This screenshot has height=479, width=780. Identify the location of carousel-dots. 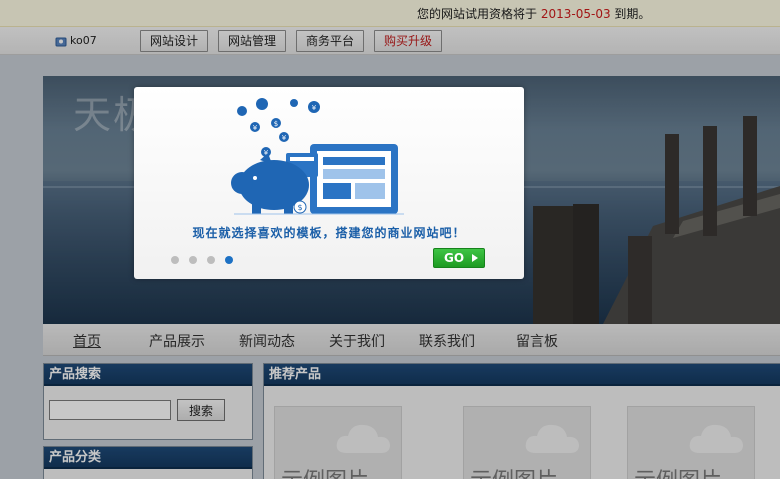
(202, 260).